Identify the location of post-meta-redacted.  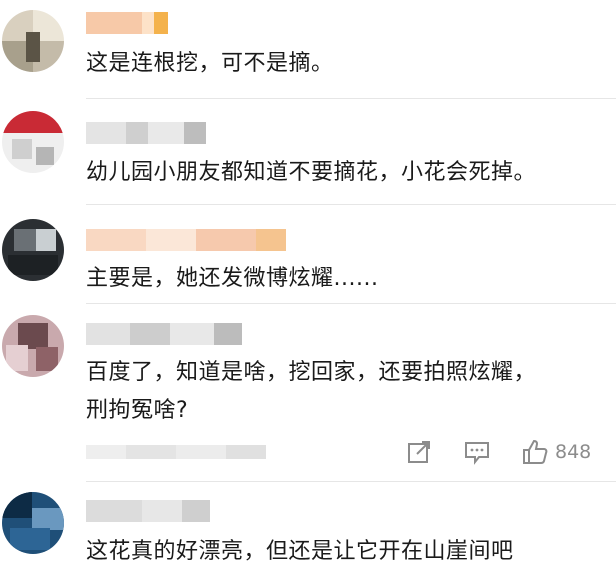
(176, 452).